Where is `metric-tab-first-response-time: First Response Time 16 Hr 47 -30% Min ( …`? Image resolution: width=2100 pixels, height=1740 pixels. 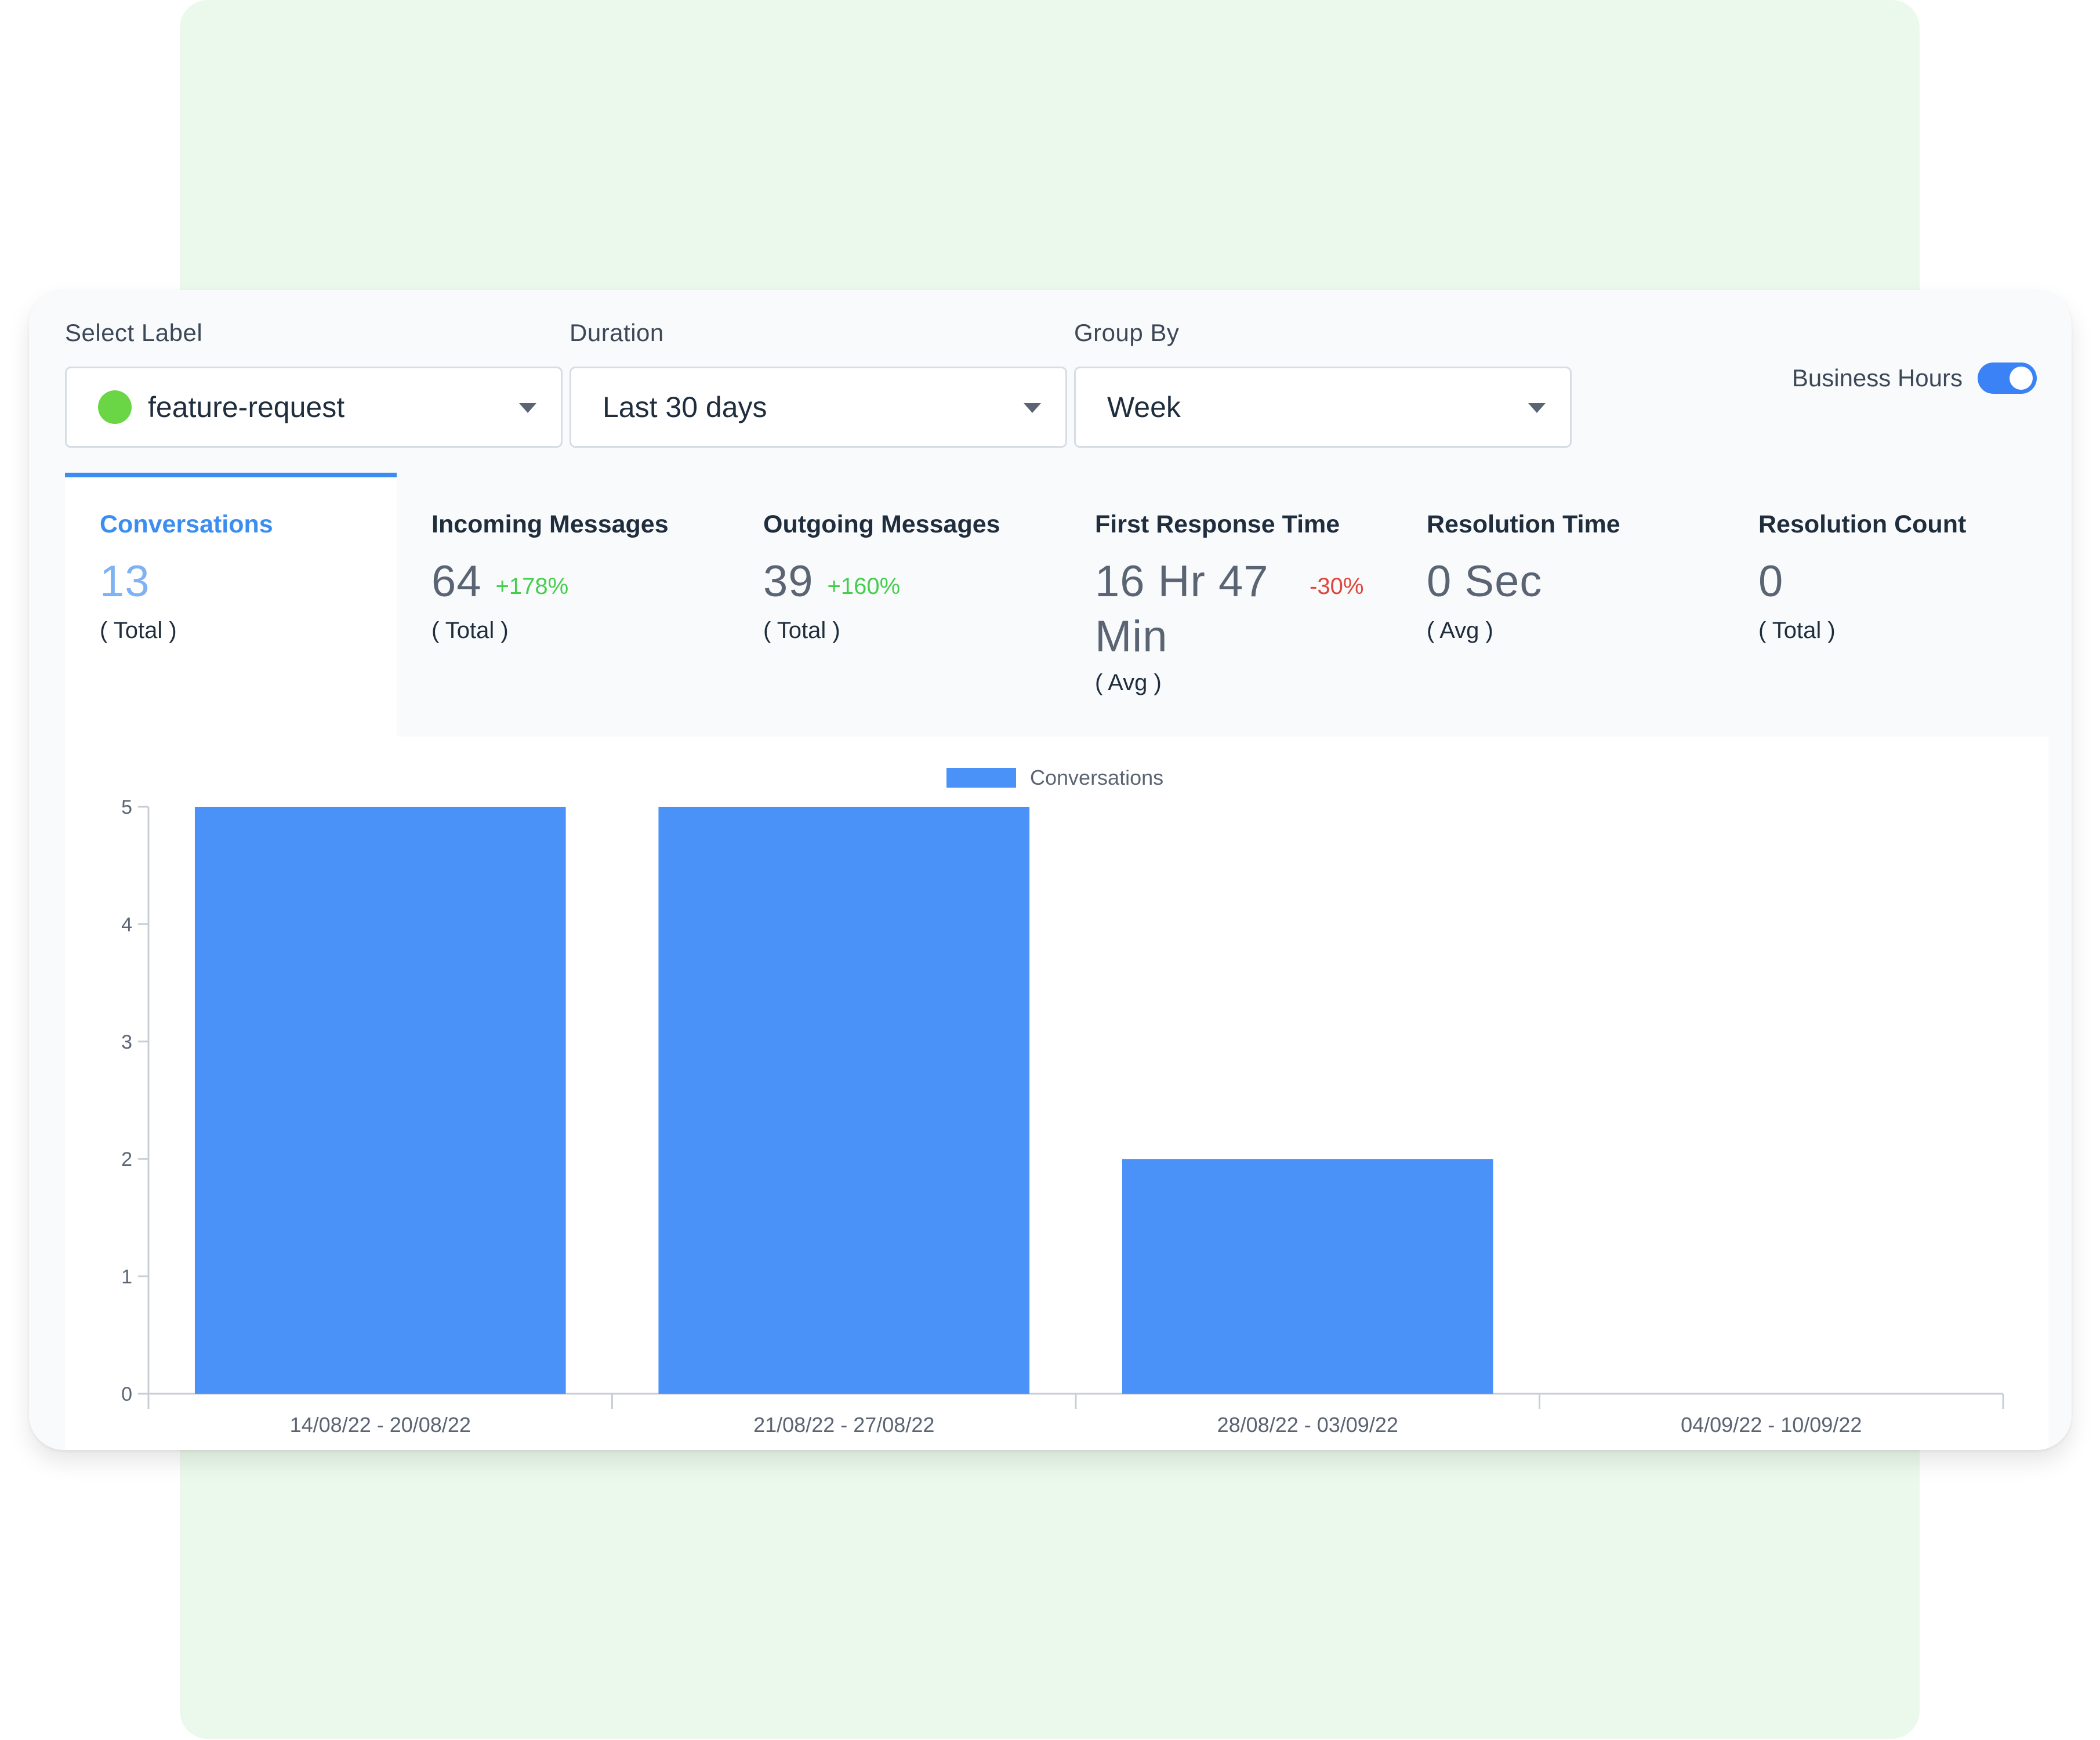 metric-tab-first-response-time: First Response Time 16 Hr 47 -30% Min ( … is located at coordinates (1226, 605).